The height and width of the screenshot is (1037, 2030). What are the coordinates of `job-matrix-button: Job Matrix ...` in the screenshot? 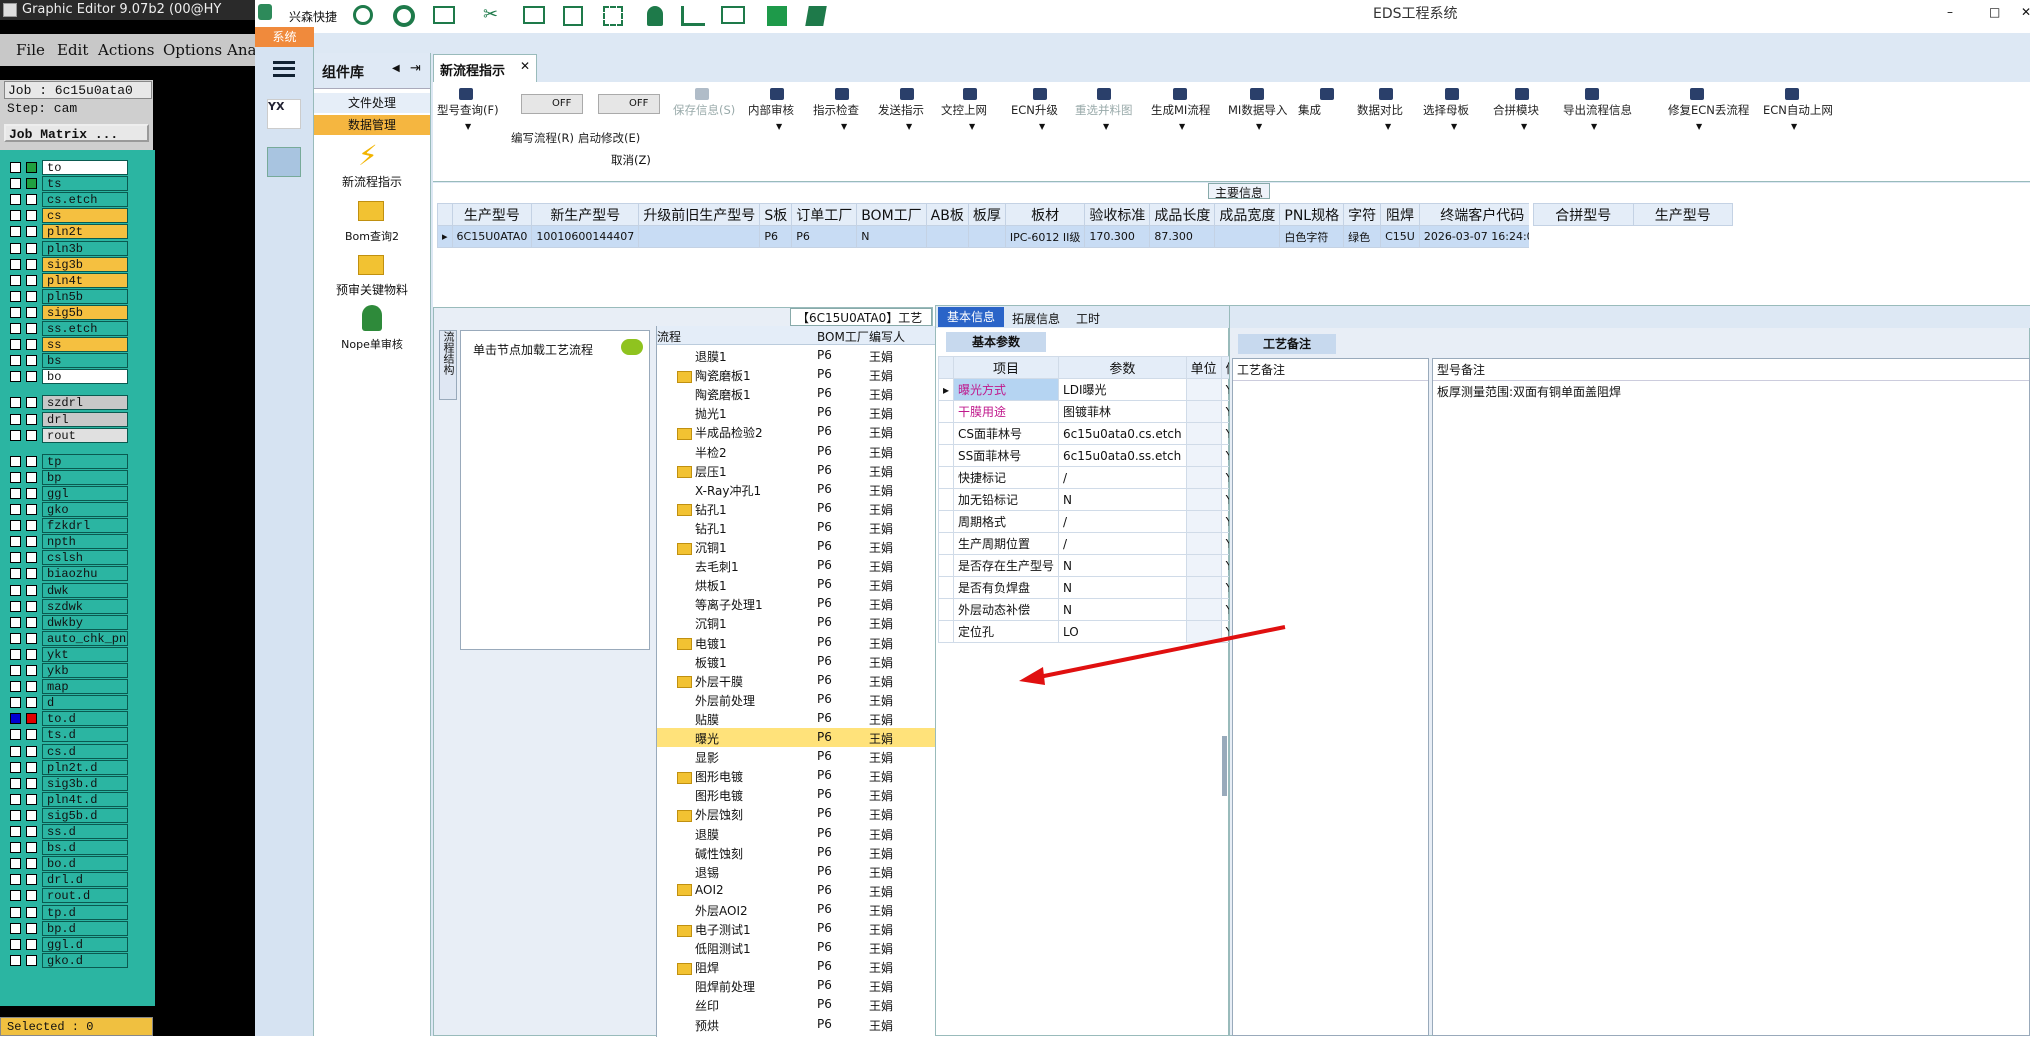 It's located at (76, 133).